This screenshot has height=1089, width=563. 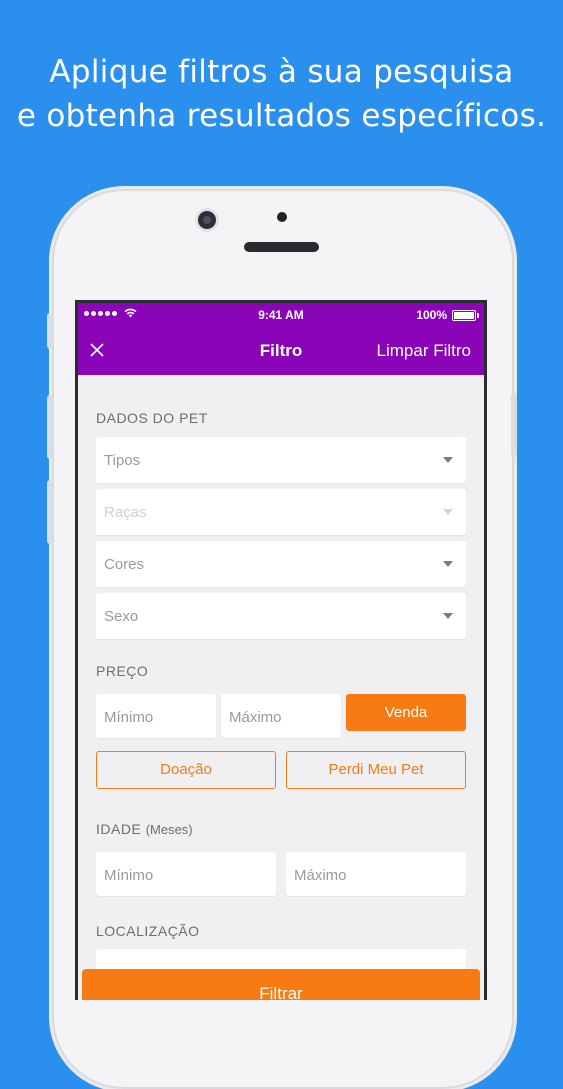 What do you see at coordinates (465, 315) in the screenshot?
I see `battery-icon` at bounding box center [465, 315].